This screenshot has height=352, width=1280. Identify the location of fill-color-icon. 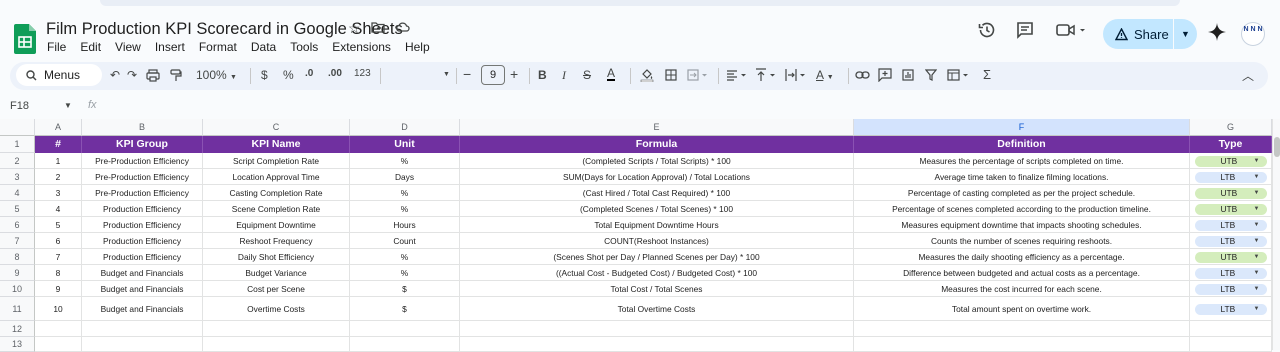
(647, 75).